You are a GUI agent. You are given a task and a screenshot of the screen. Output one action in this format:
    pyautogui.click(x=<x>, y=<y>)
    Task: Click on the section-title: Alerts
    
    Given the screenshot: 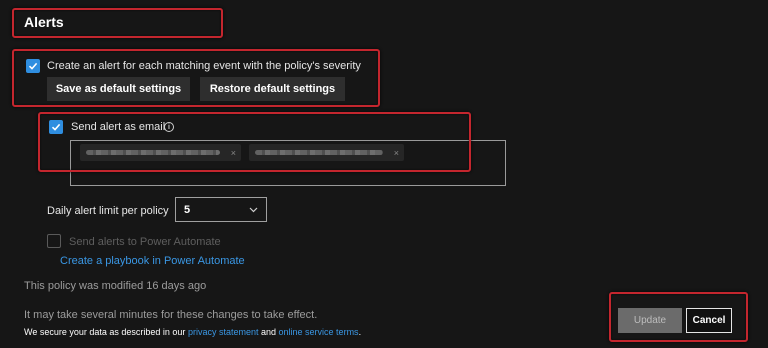 What is the action you would take?
    pyautogui.click(x=44, y=22)
    